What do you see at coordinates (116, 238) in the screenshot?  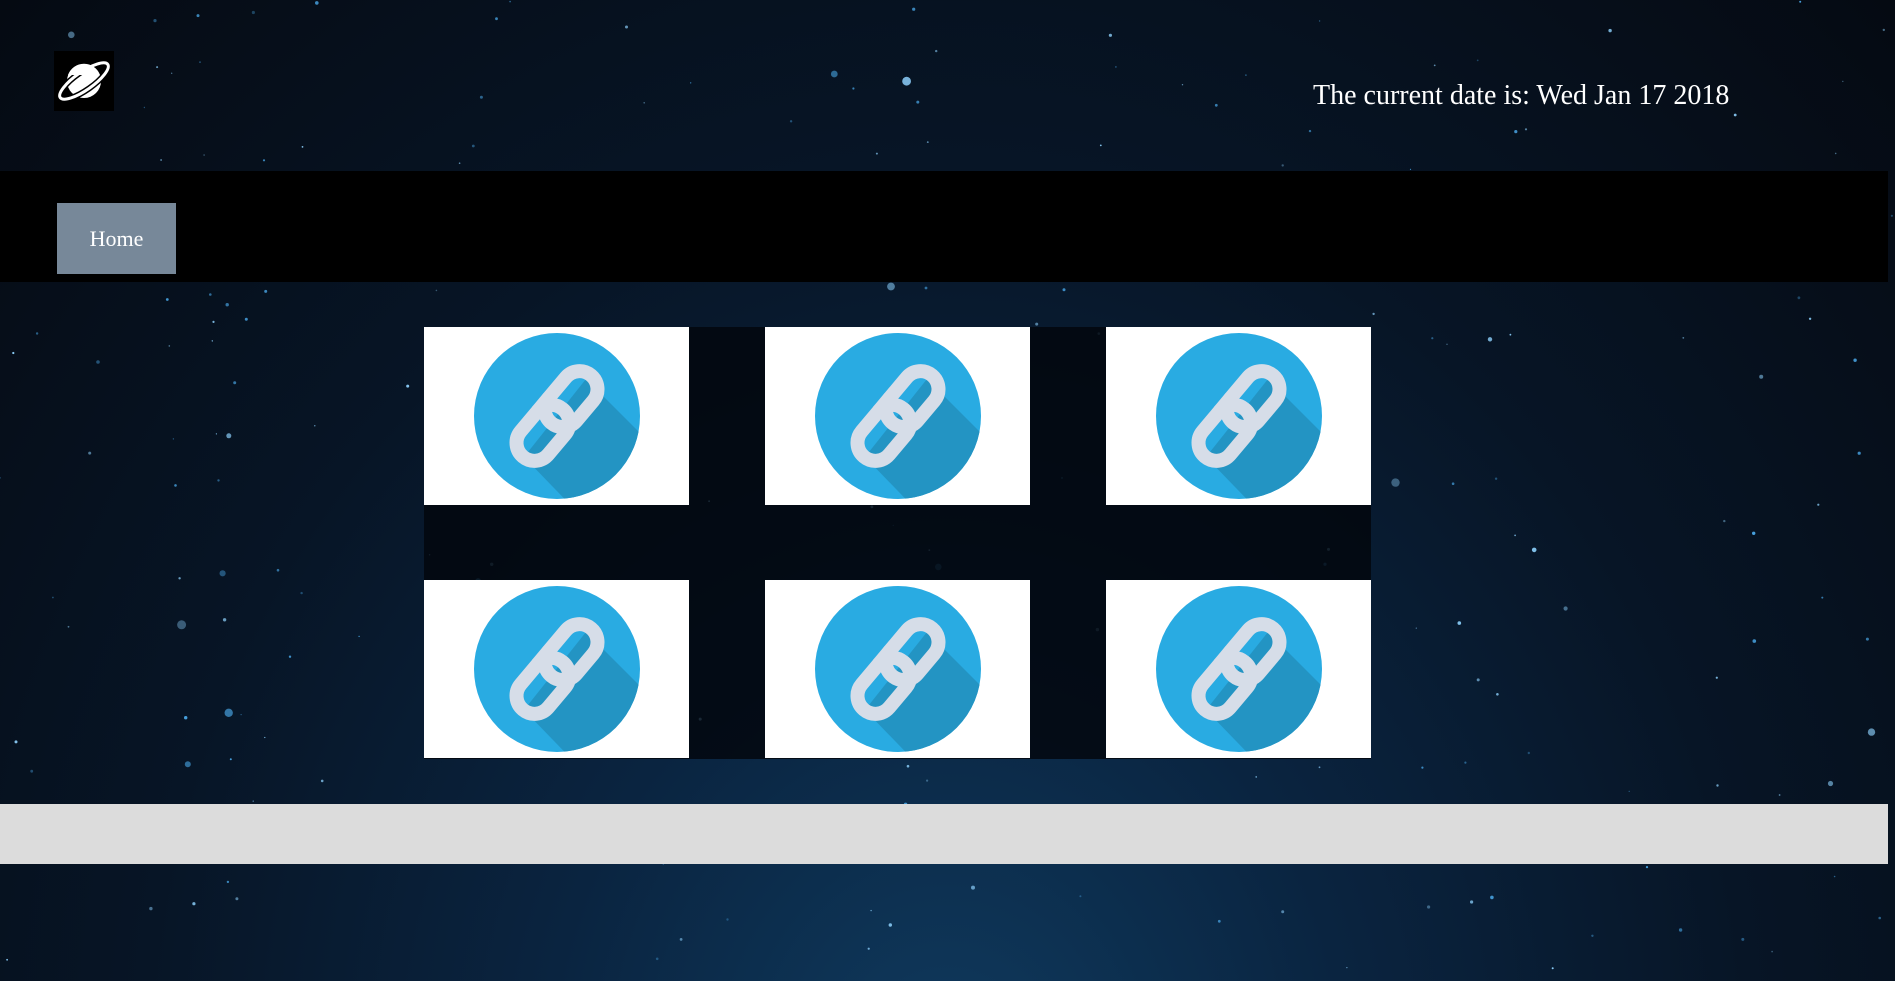 I see `nav-home-button: Home` at bounding box center [116, 238].